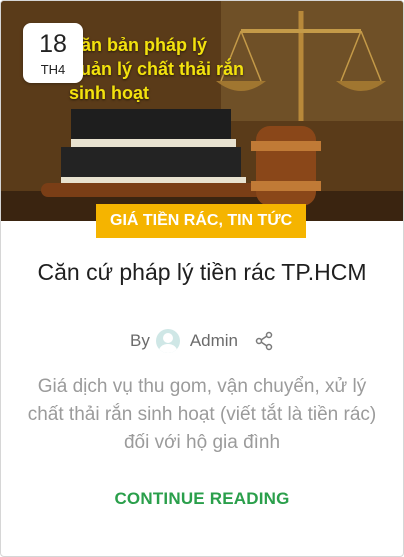  What do you see at coordinates (53, 44) in the screenshot?
I see `date-day: 18` at bounding box center [53, 44].